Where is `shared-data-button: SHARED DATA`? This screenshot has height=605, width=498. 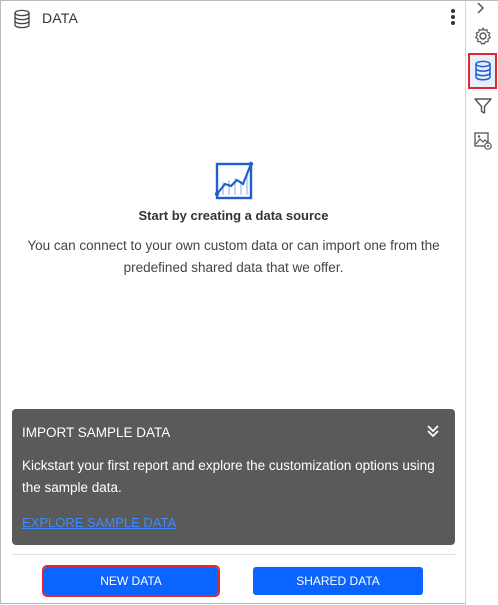 shared-data-button: SHARED DATA is located at coordinates (338, 581).